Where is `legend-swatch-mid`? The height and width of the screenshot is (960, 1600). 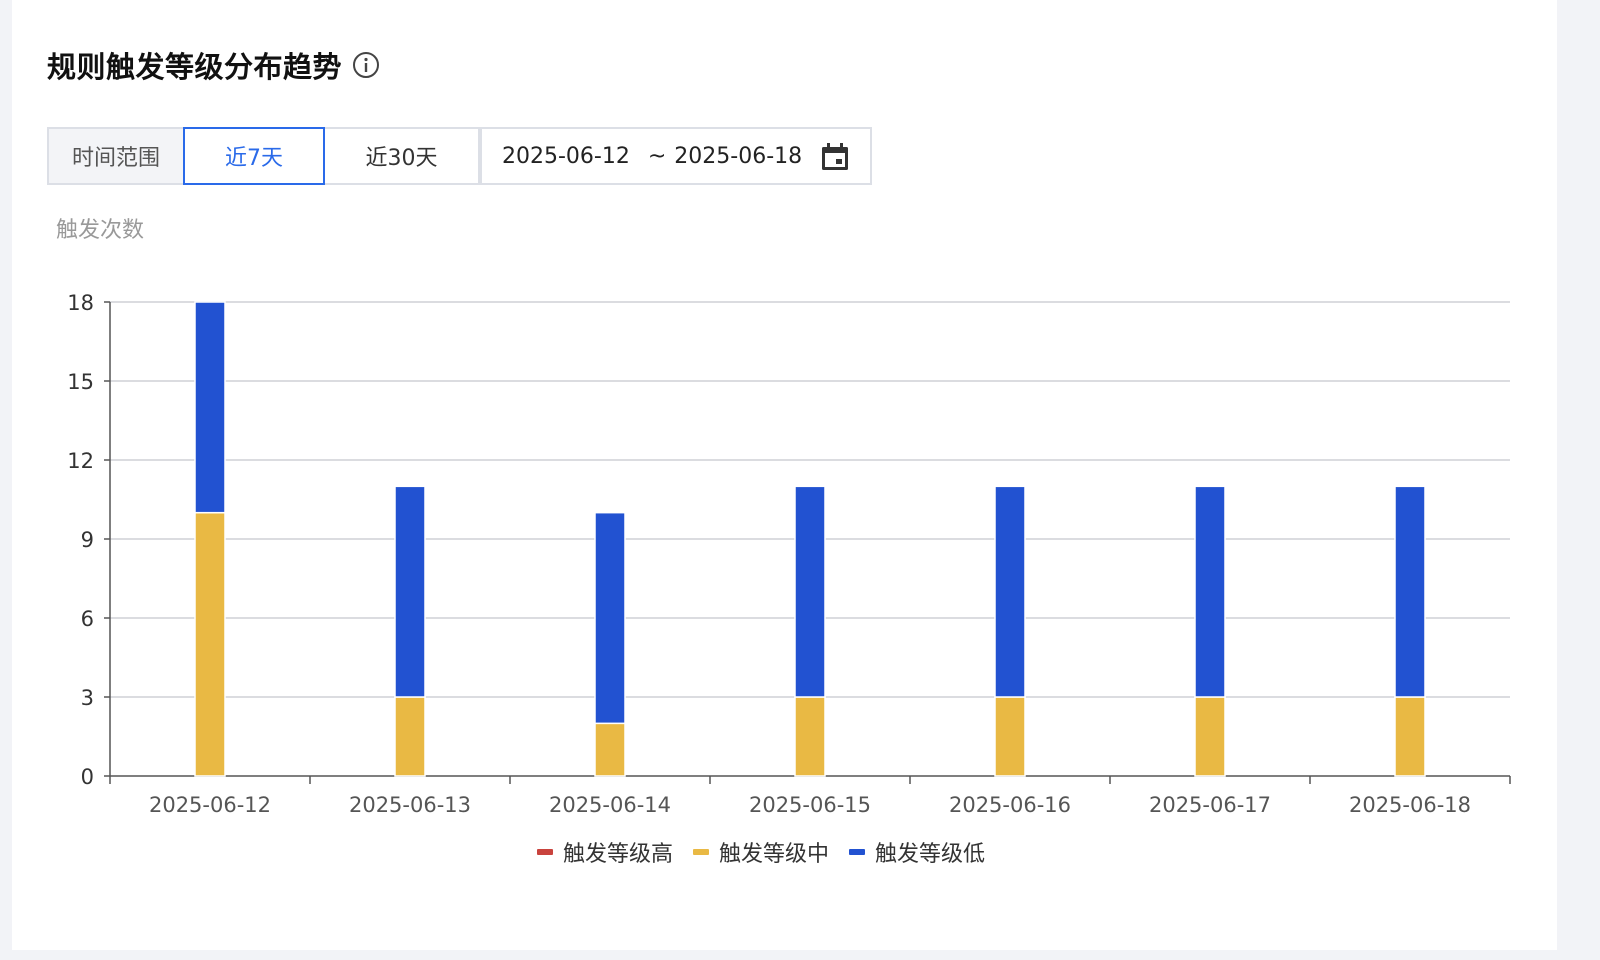
legend-swatch-mid is located at coordinates (701, 852).